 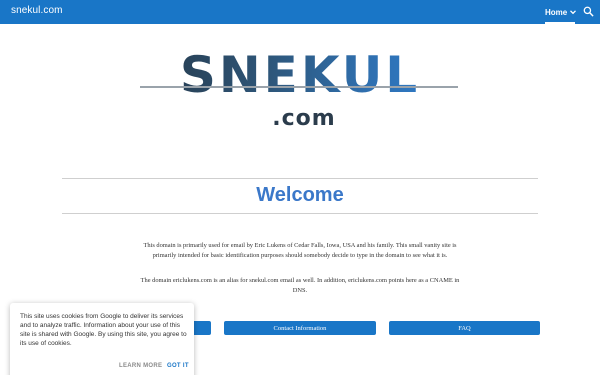 What do you see at coordinates (300, 178) in the screenshot?
I see `divider-top` at bounding box center [300, 178].